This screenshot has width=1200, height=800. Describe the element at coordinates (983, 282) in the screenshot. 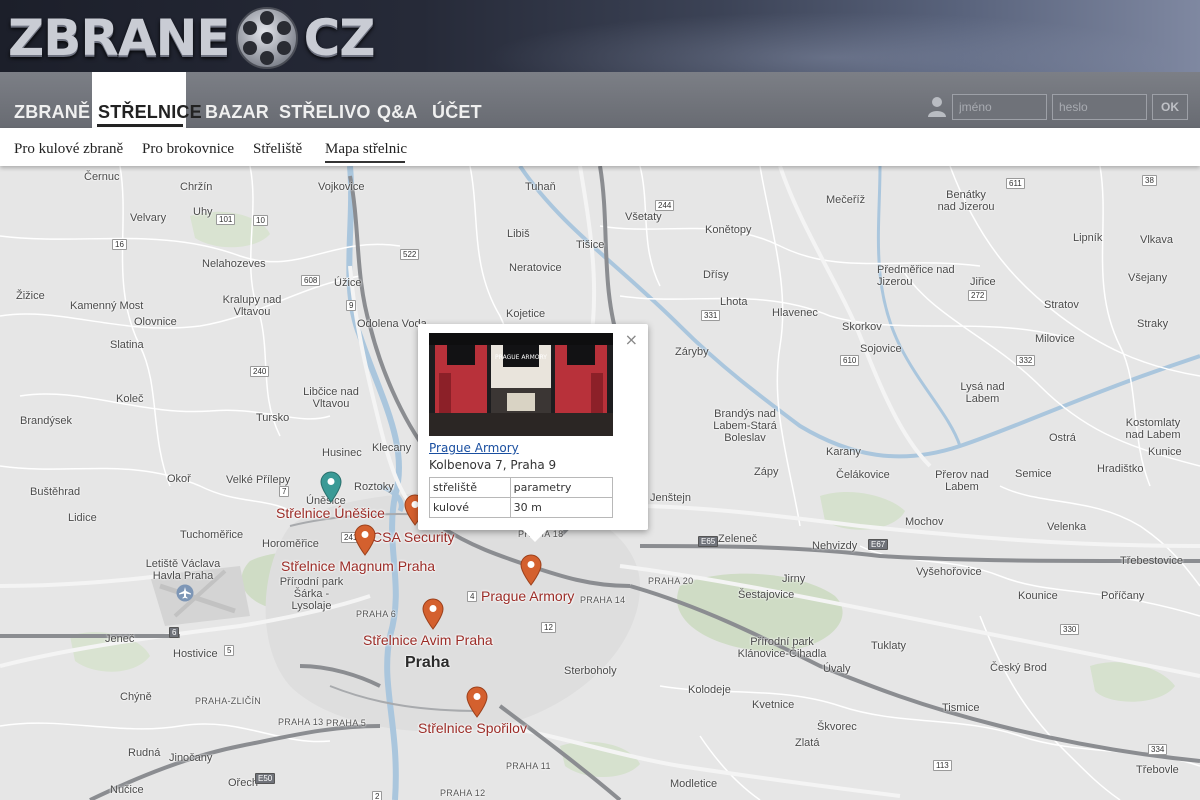

I see `place-label: Jiřice` at that location.